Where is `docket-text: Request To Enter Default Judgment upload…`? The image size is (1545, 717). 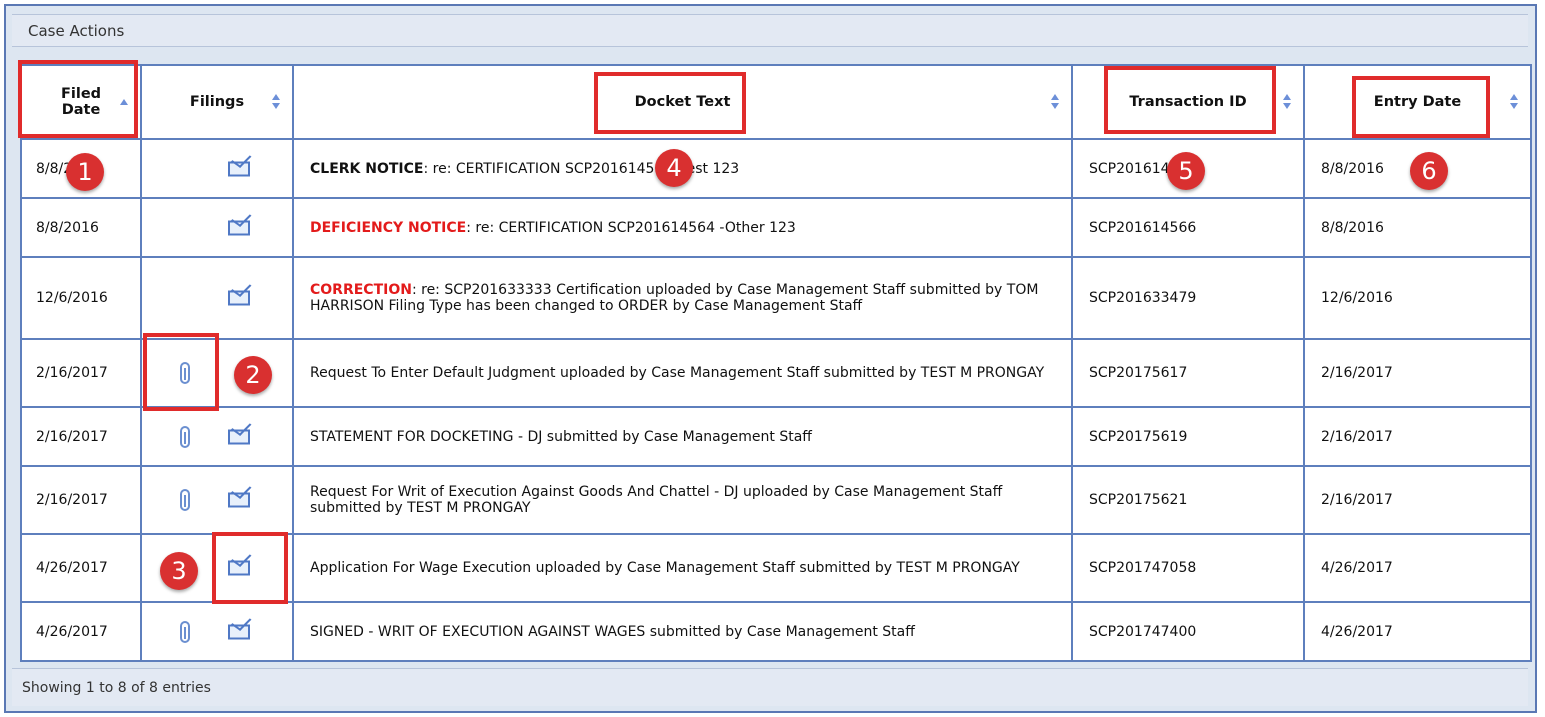
docket-text: Request To Enter Default Judgment upload… is located at coordinates (677, 373).